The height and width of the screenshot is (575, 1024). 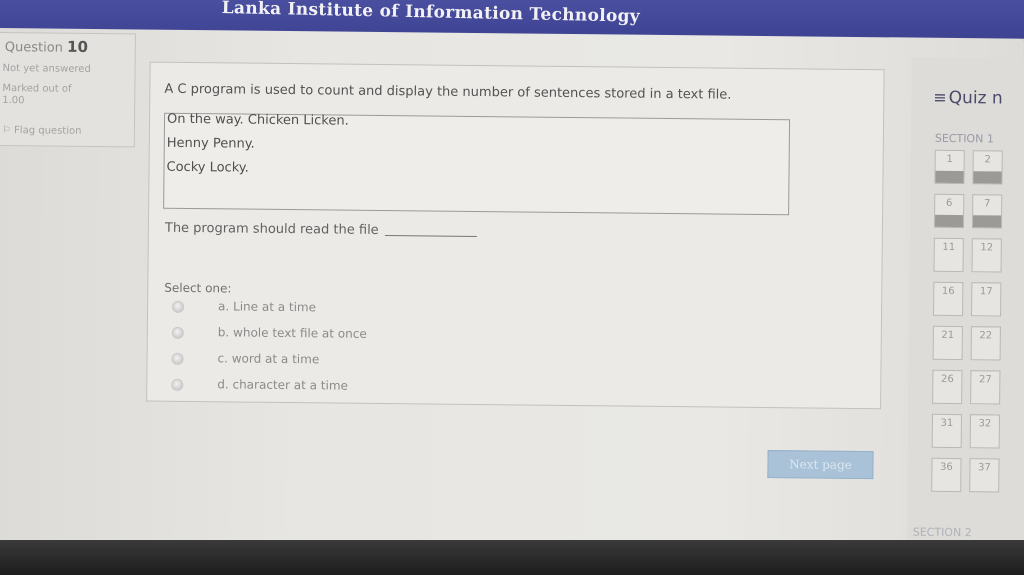 I want to click on question-nav-cell: 12, so click(x=986, y=255).